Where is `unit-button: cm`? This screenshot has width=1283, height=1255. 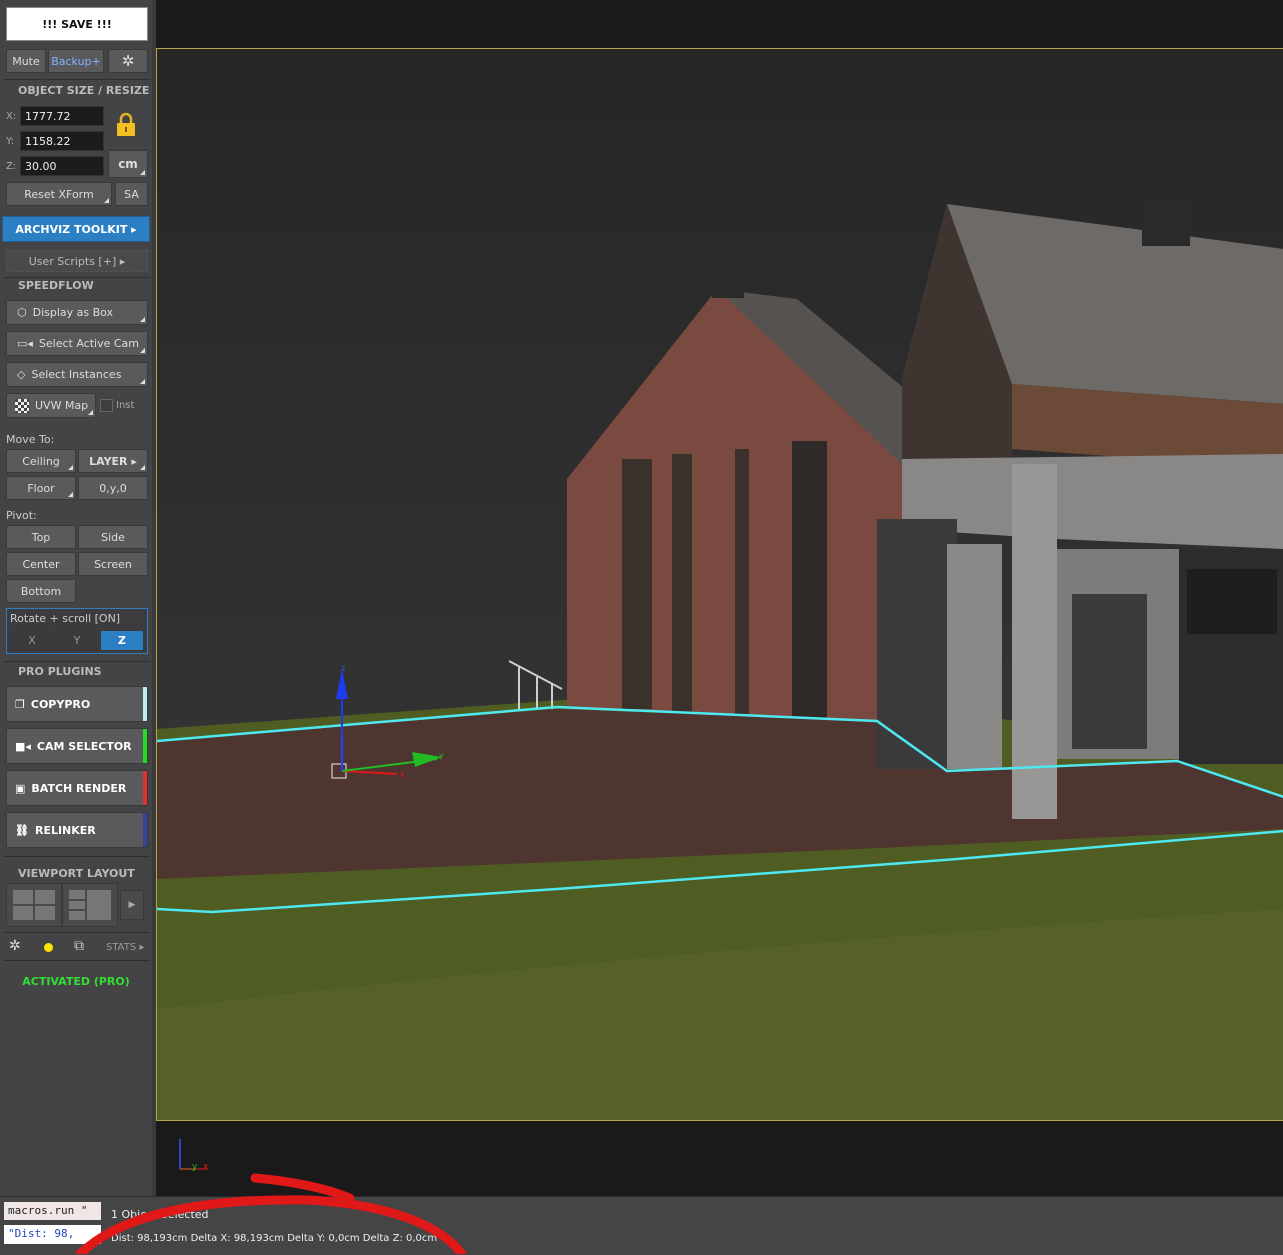
unit-button: cm is located at coordinates (128, 164).